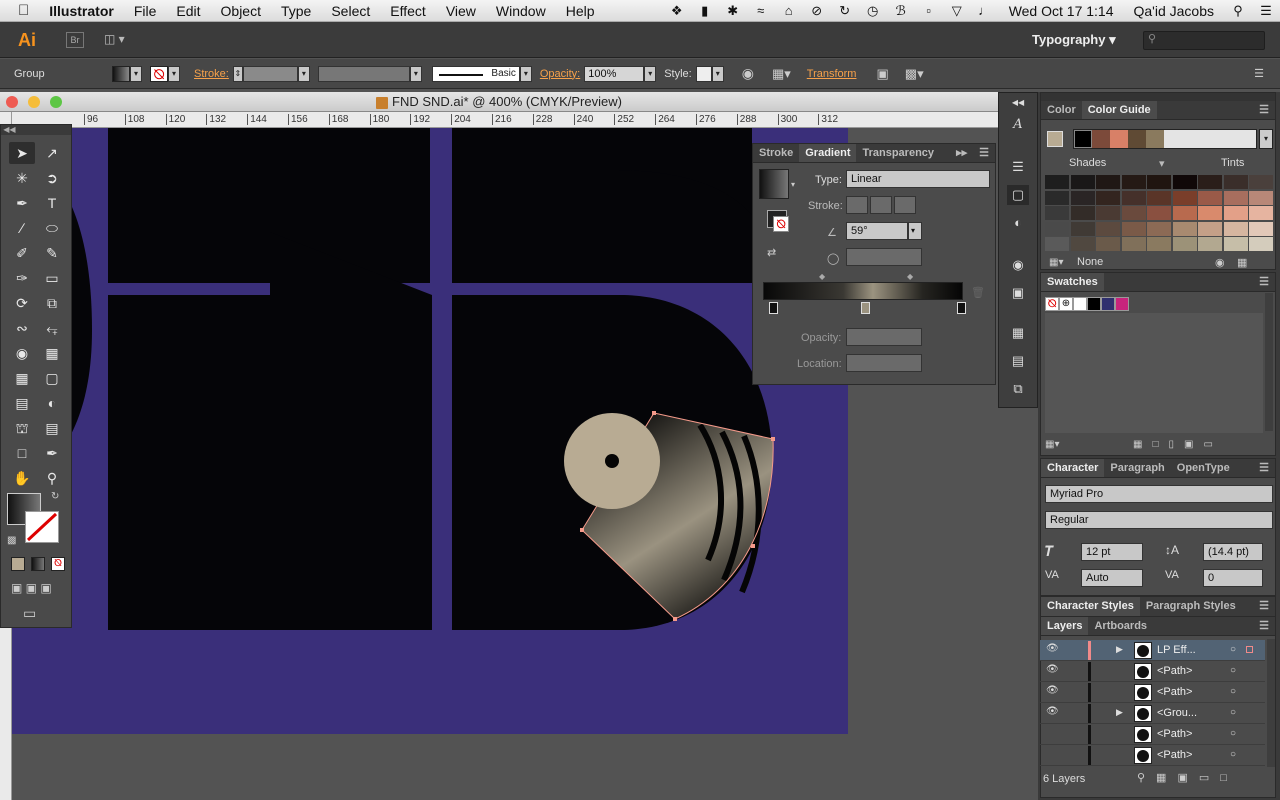  Describe the element at coordinates (1152, 755) in the screenshot. I see `layer-row: <Path> ○` at that location.